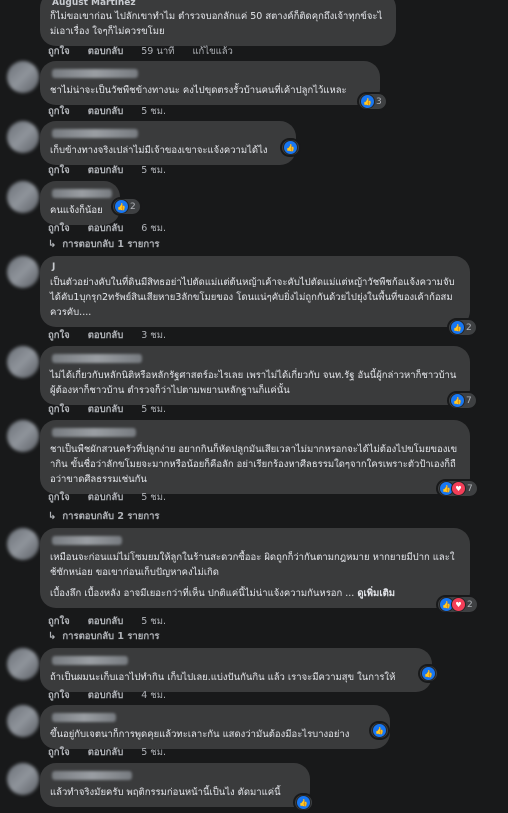  I want to click on see-more-link: ดูเพิ่มเติม, so click(376, 593).